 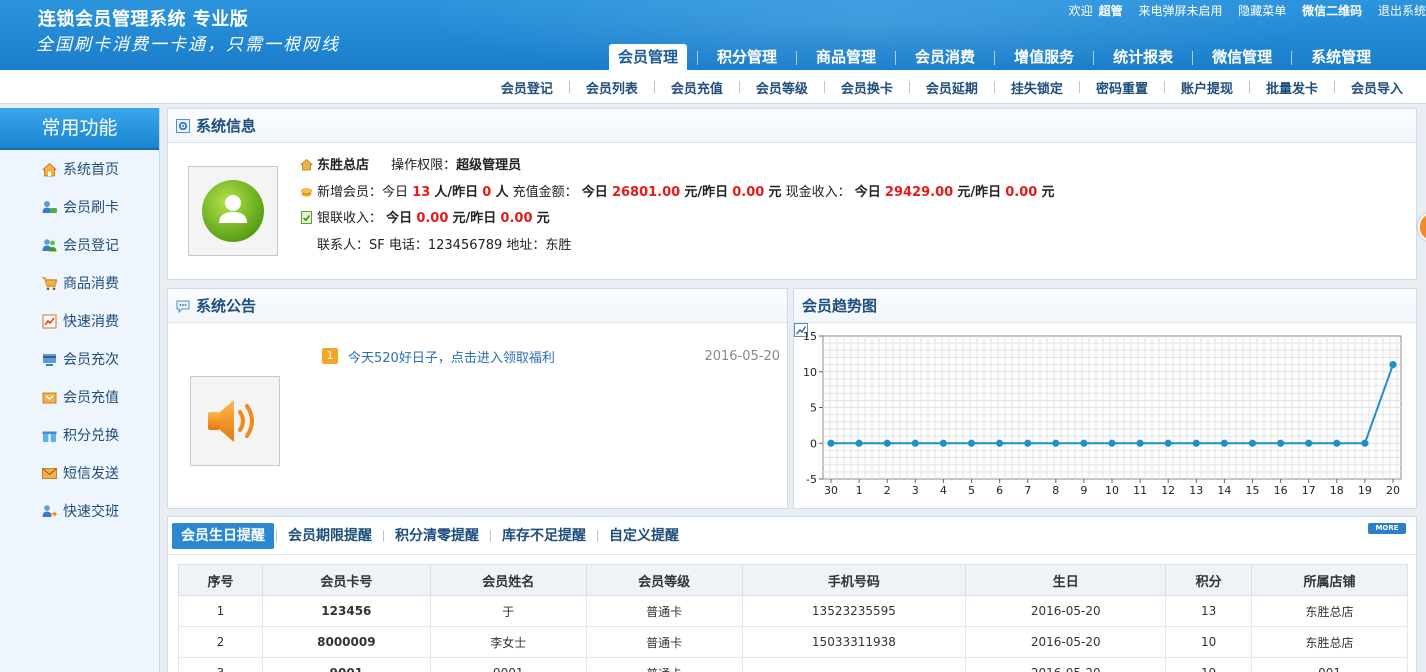 I want to click on sub-nav-item-10: 会员导入, so click(x=1377, y=87).